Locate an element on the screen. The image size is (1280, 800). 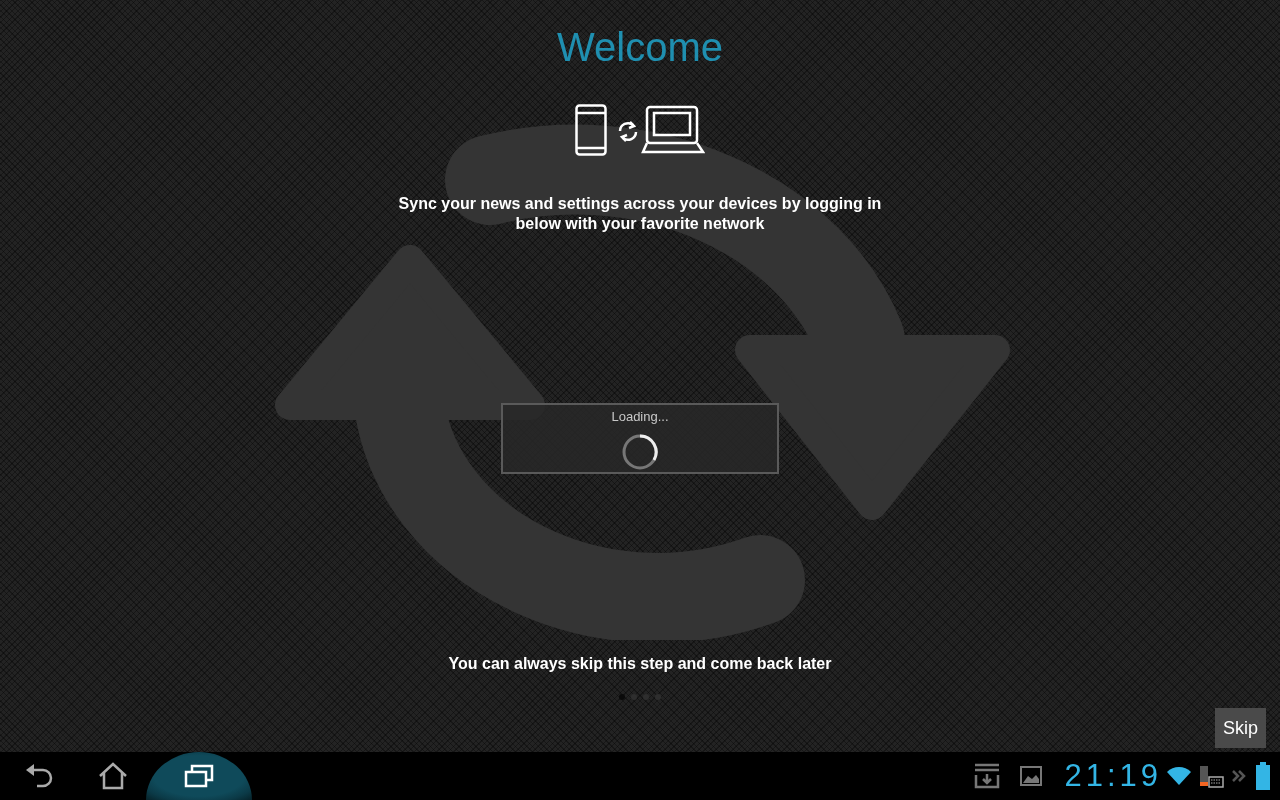
download-tray-icon is located at coordinates (987, 776).